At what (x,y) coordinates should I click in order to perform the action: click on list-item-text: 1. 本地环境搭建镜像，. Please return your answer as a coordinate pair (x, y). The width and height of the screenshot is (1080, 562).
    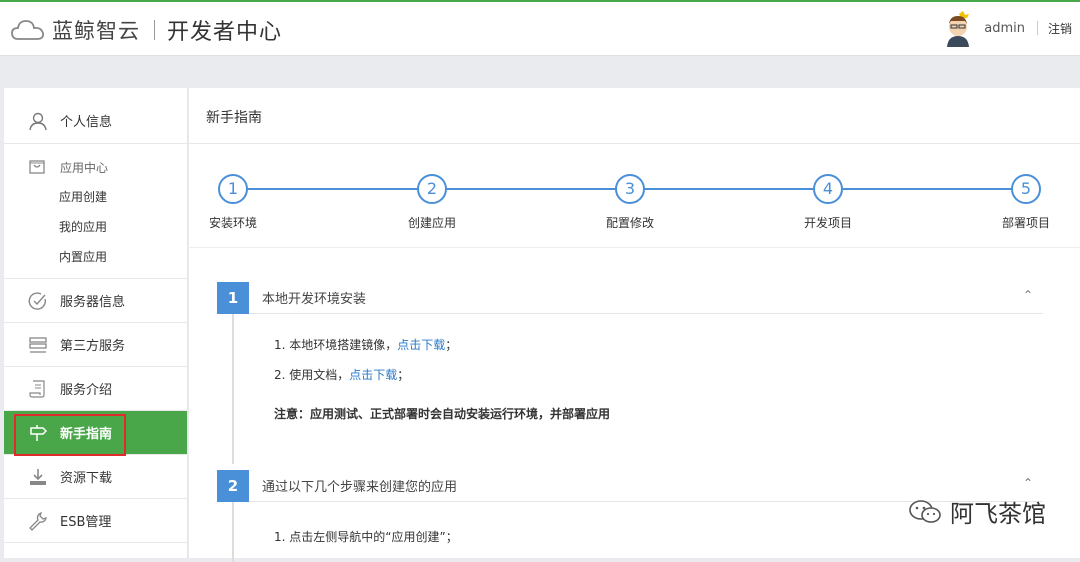
    Looking at the image, I should click on (336, 345).